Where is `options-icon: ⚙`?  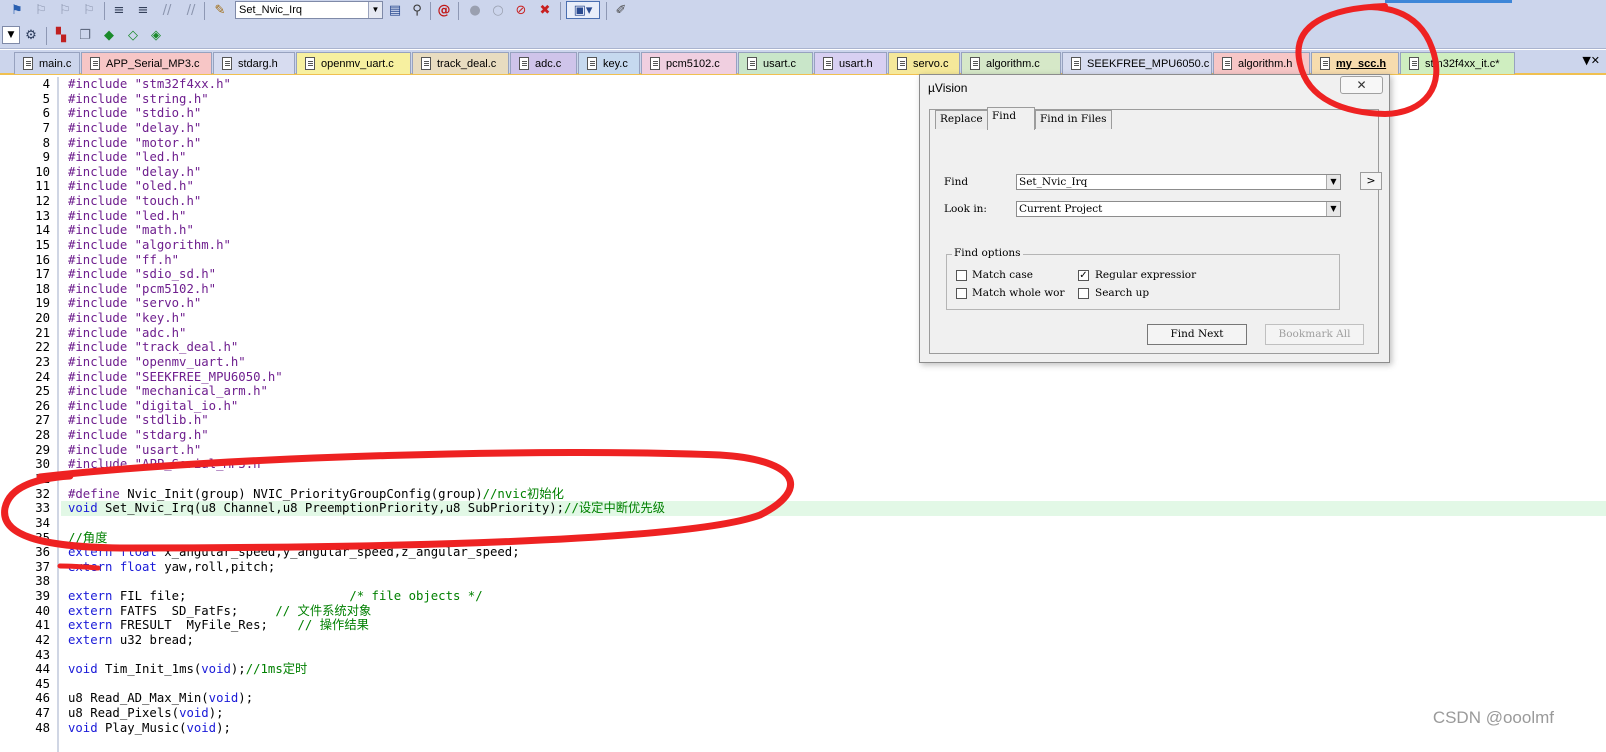 options-icon: ⚙ is located at coordinates (31, 35).